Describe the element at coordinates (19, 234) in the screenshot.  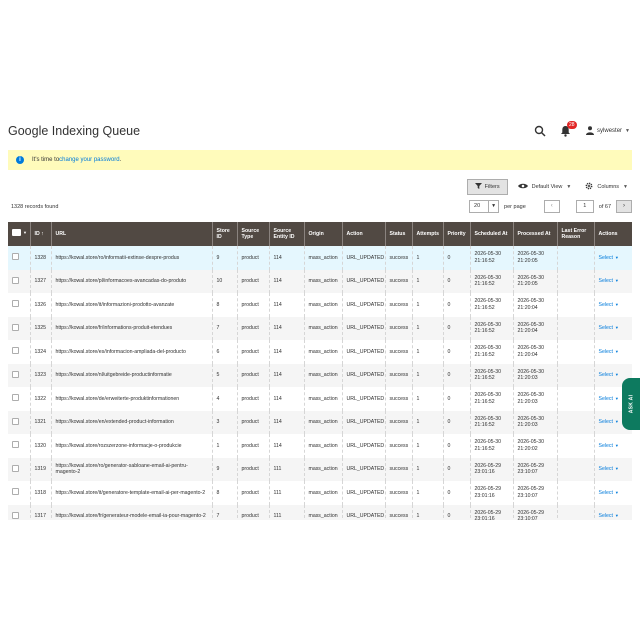
I see `mass-select-header: ▼` at that location.